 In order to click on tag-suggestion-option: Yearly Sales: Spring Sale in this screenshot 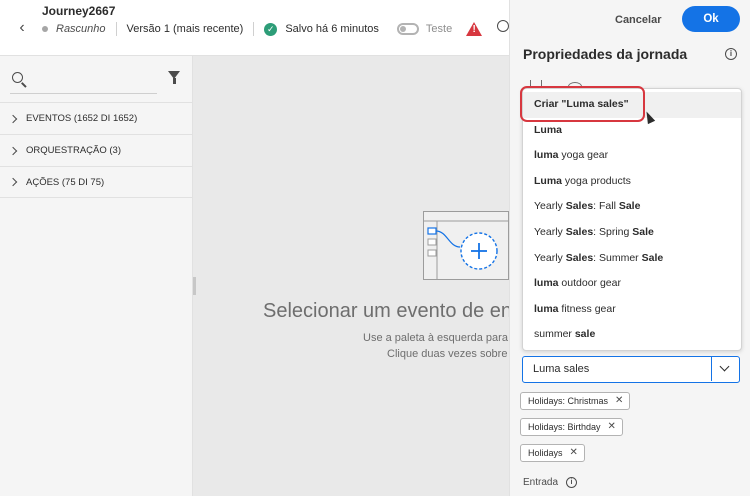, I will do `click(632, 233)`.